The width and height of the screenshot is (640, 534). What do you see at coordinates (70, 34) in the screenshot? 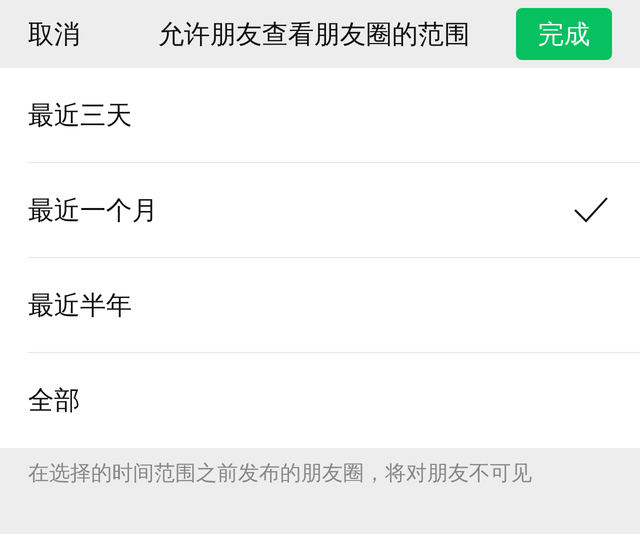
I see `cancel-button: 取消` at bounding box center [70, 34].